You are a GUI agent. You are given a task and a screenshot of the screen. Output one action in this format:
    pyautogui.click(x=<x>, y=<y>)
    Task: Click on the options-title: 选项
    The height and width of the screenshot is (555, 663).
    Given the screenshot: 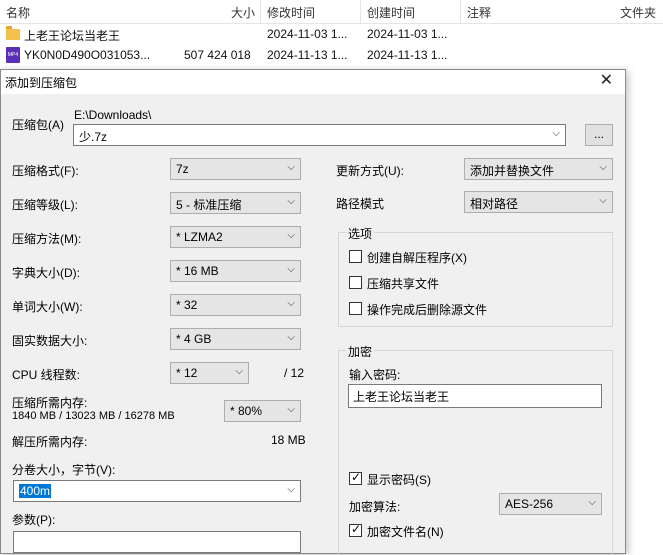 What is the action you would take?
    pyautogui.click(x=360, y=233)
    